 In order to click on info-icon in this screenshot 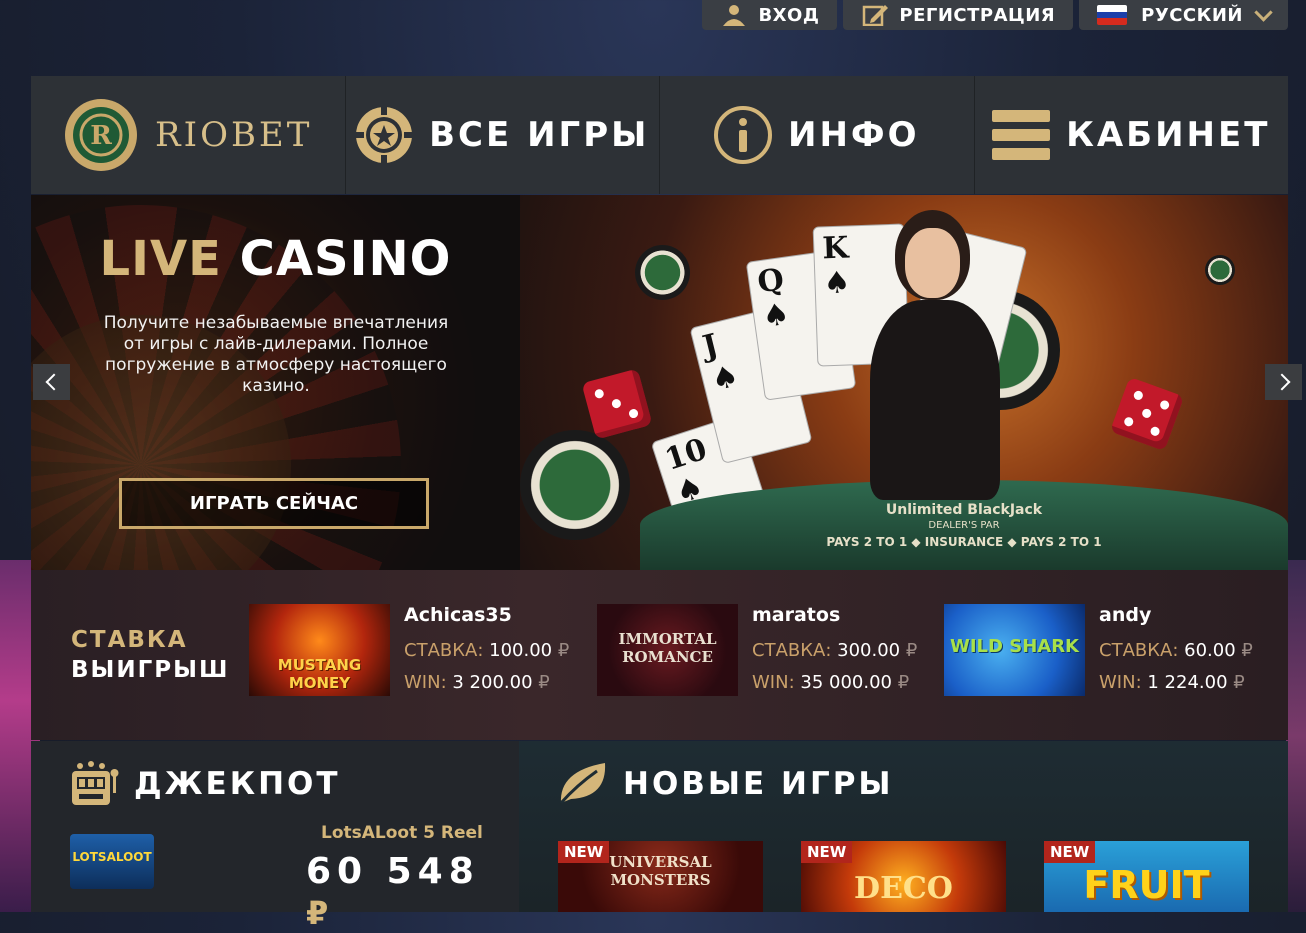, I will do `click(742, 135)`.